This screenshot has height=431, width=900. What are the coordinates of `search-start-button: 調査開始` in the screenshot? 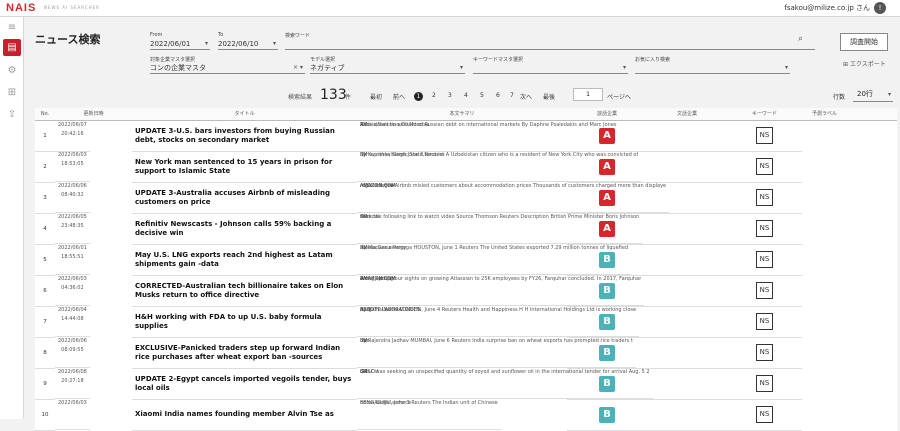 It's located at (864, 42).